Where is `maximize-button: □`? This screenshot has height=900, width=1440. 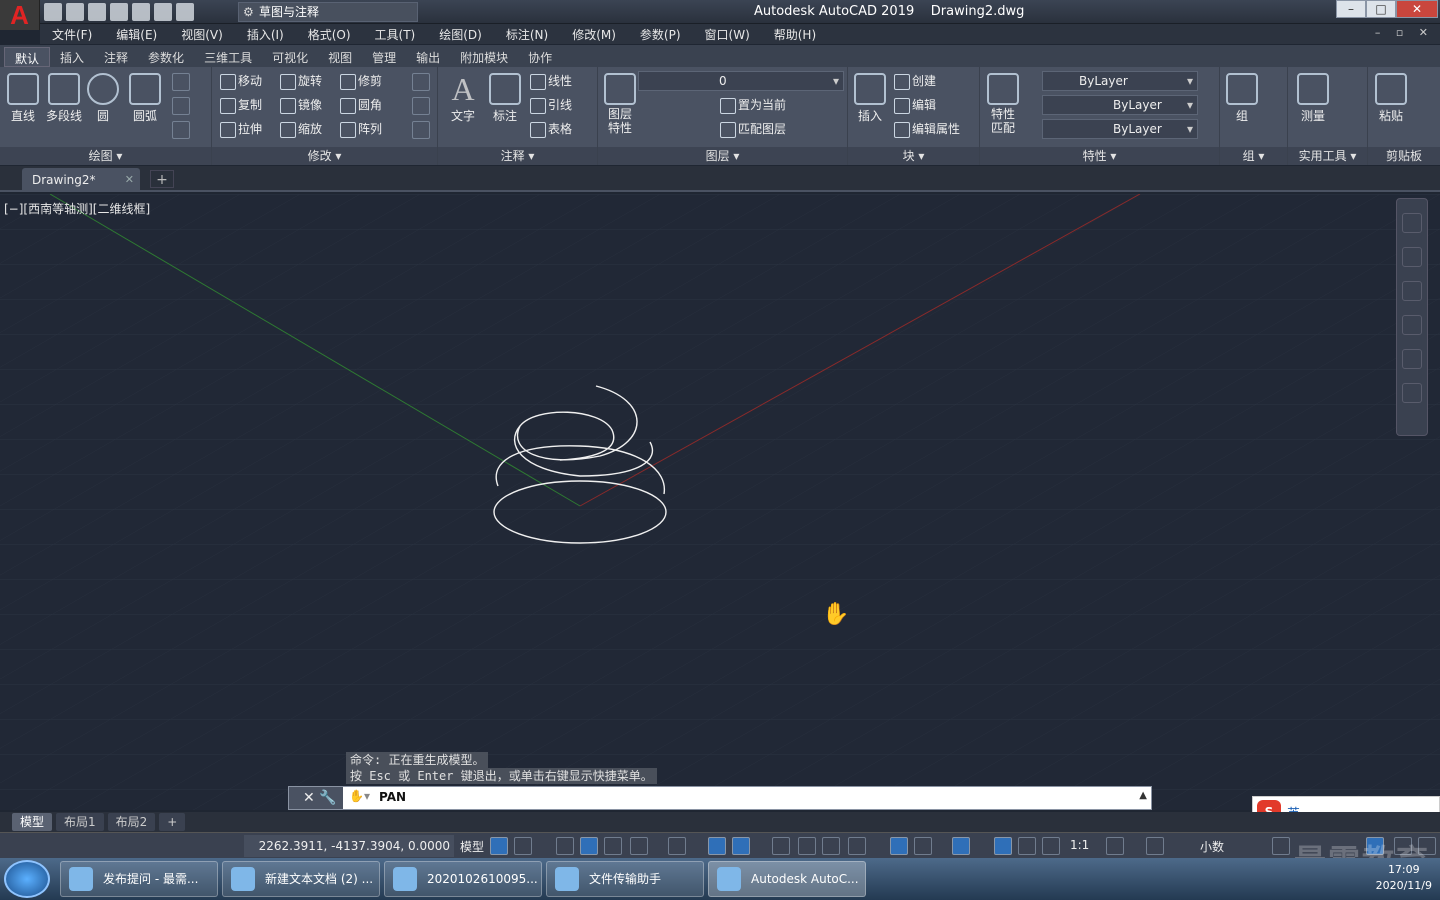 maximize-button: □ is located at coordinates (1381, 9).